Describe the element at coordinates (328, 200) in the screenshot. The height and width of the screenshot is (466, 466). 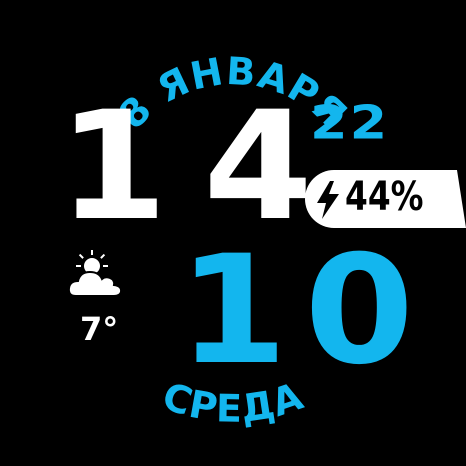
I see `lightning-bolt-icon` at that location.